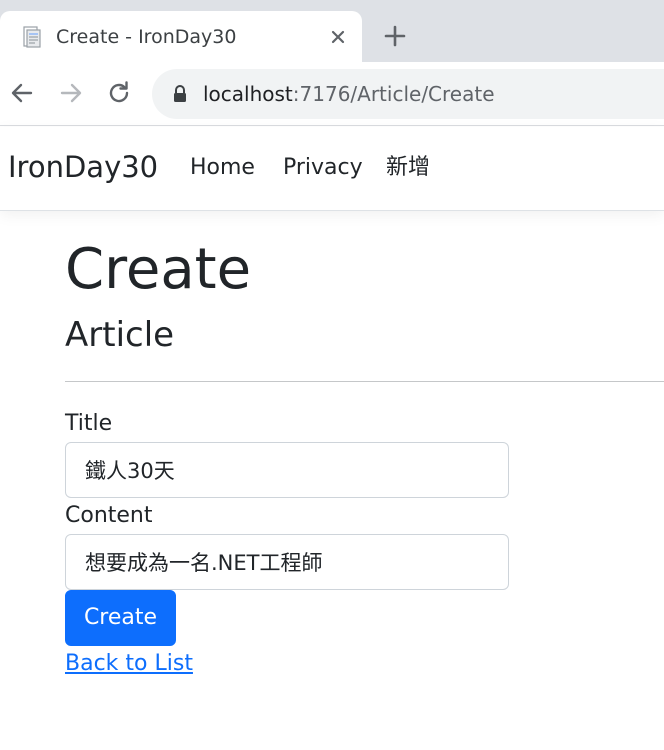  What do you see at coordinates (393, 94) in the screenshot?
I see `url-path: :7176/Article/Create` at bounding box center [393, 94].